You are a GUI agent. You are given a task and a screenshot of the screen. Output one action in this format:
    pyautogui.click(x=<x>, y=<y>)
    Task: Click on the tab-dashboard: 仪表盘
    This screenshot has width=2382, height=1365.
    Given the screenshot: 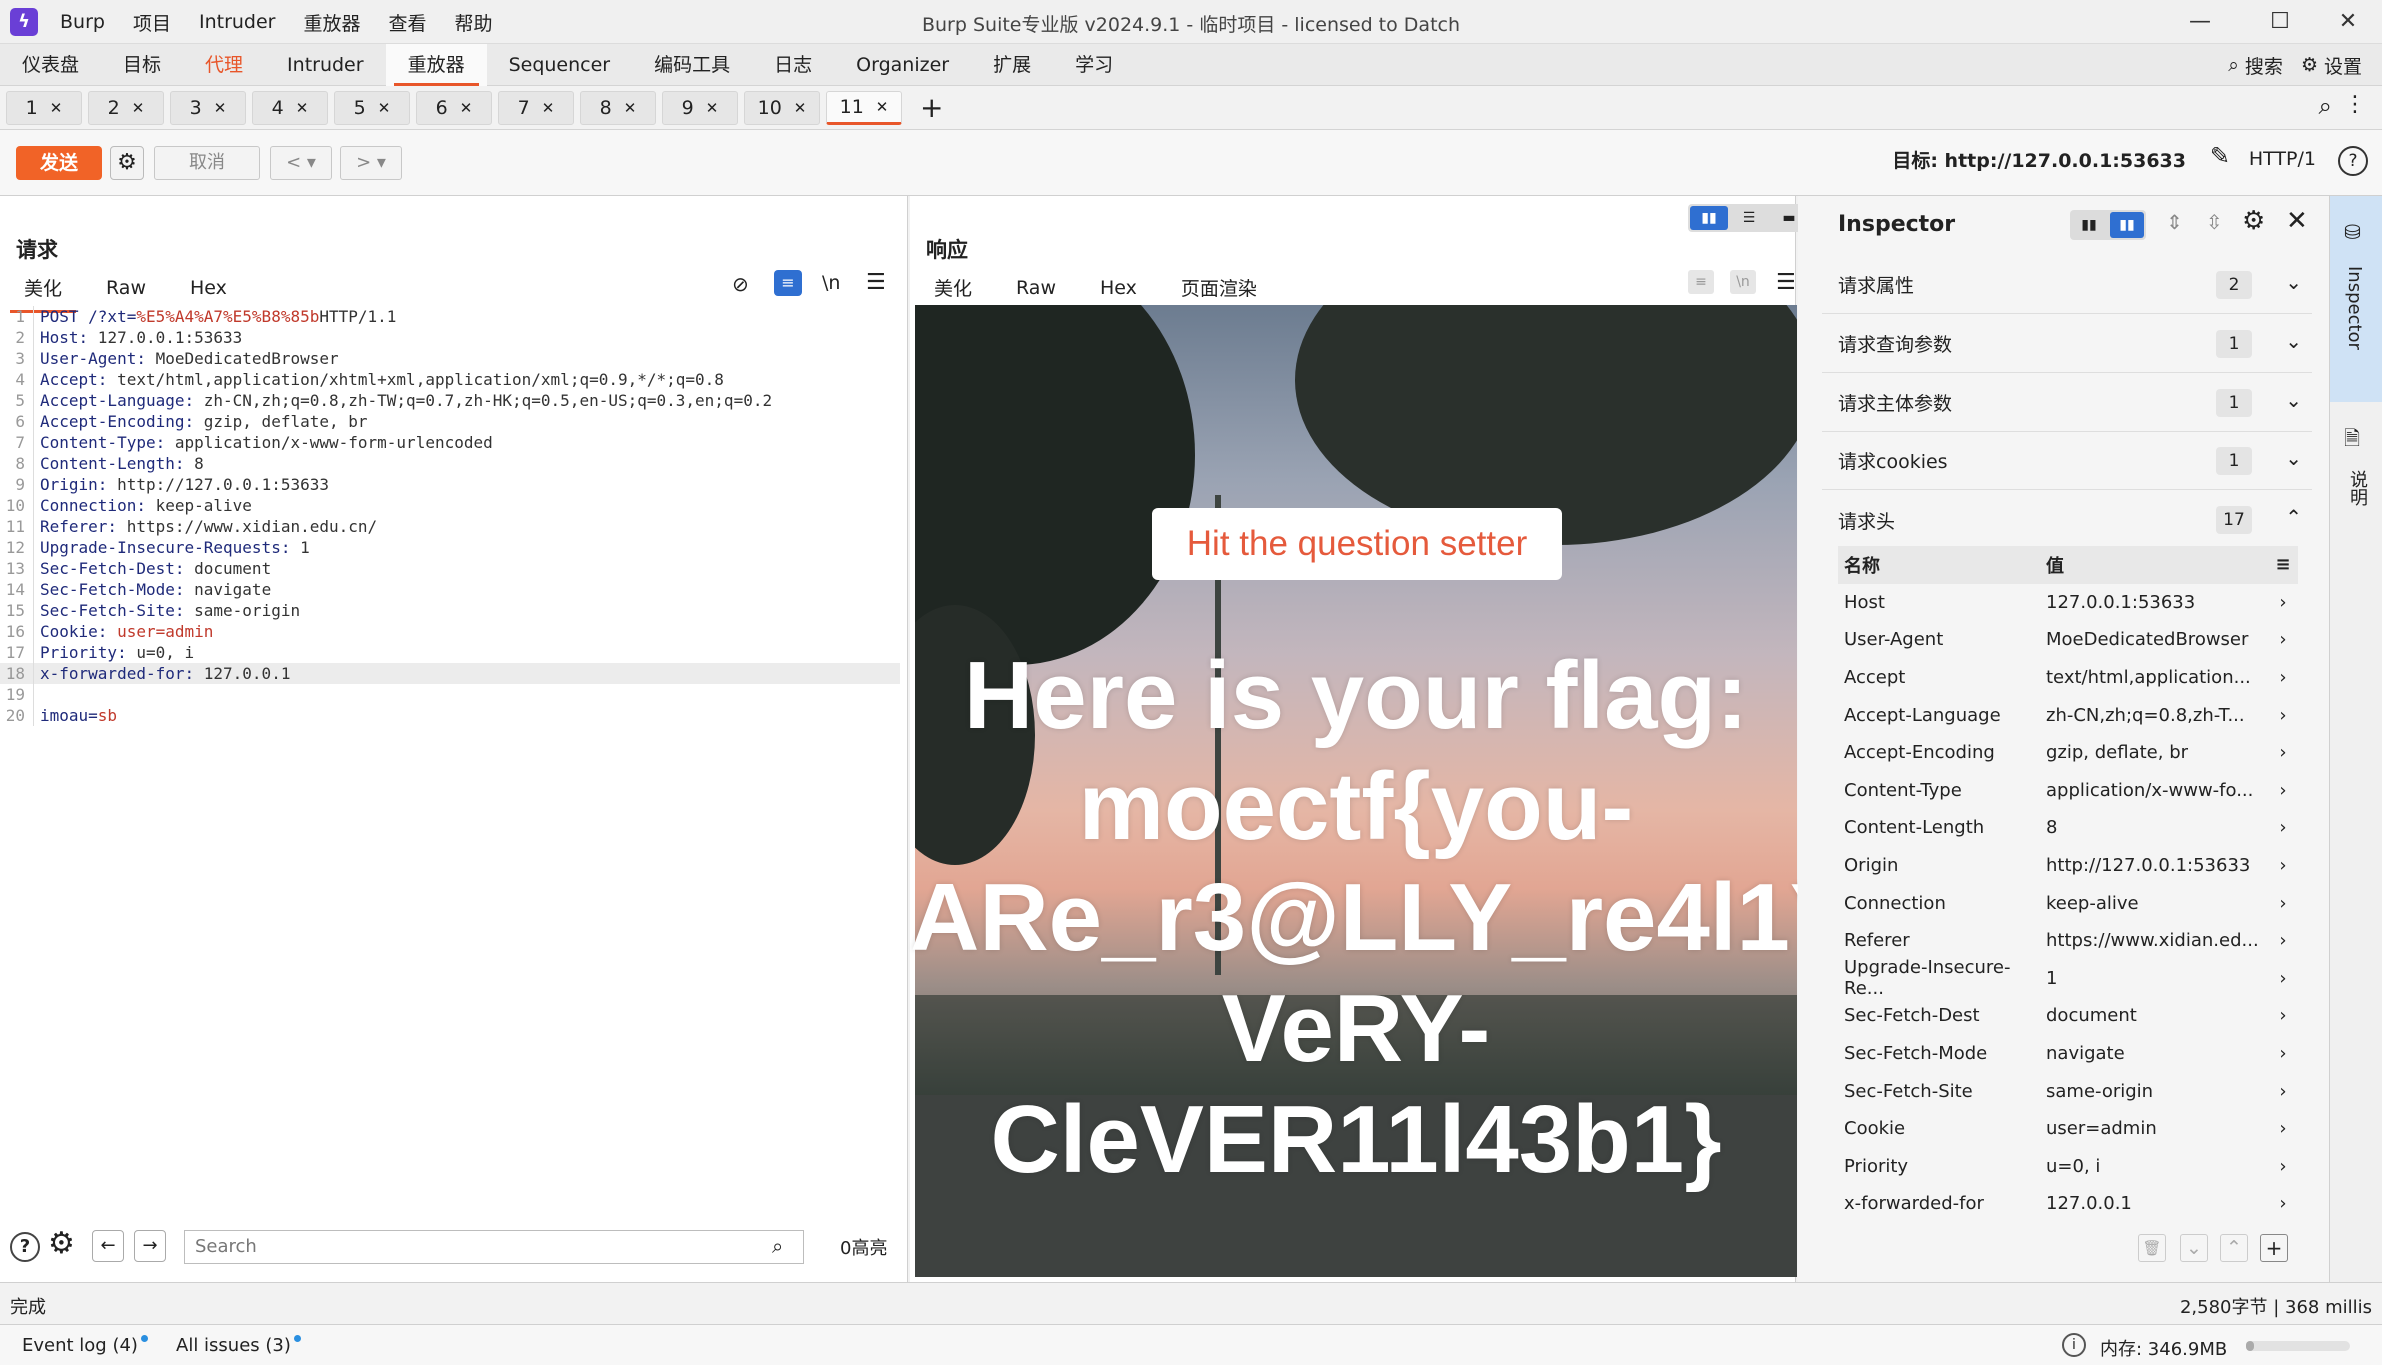 What is the action you would take?
    pyautogui.click(x=50, y=65)
    